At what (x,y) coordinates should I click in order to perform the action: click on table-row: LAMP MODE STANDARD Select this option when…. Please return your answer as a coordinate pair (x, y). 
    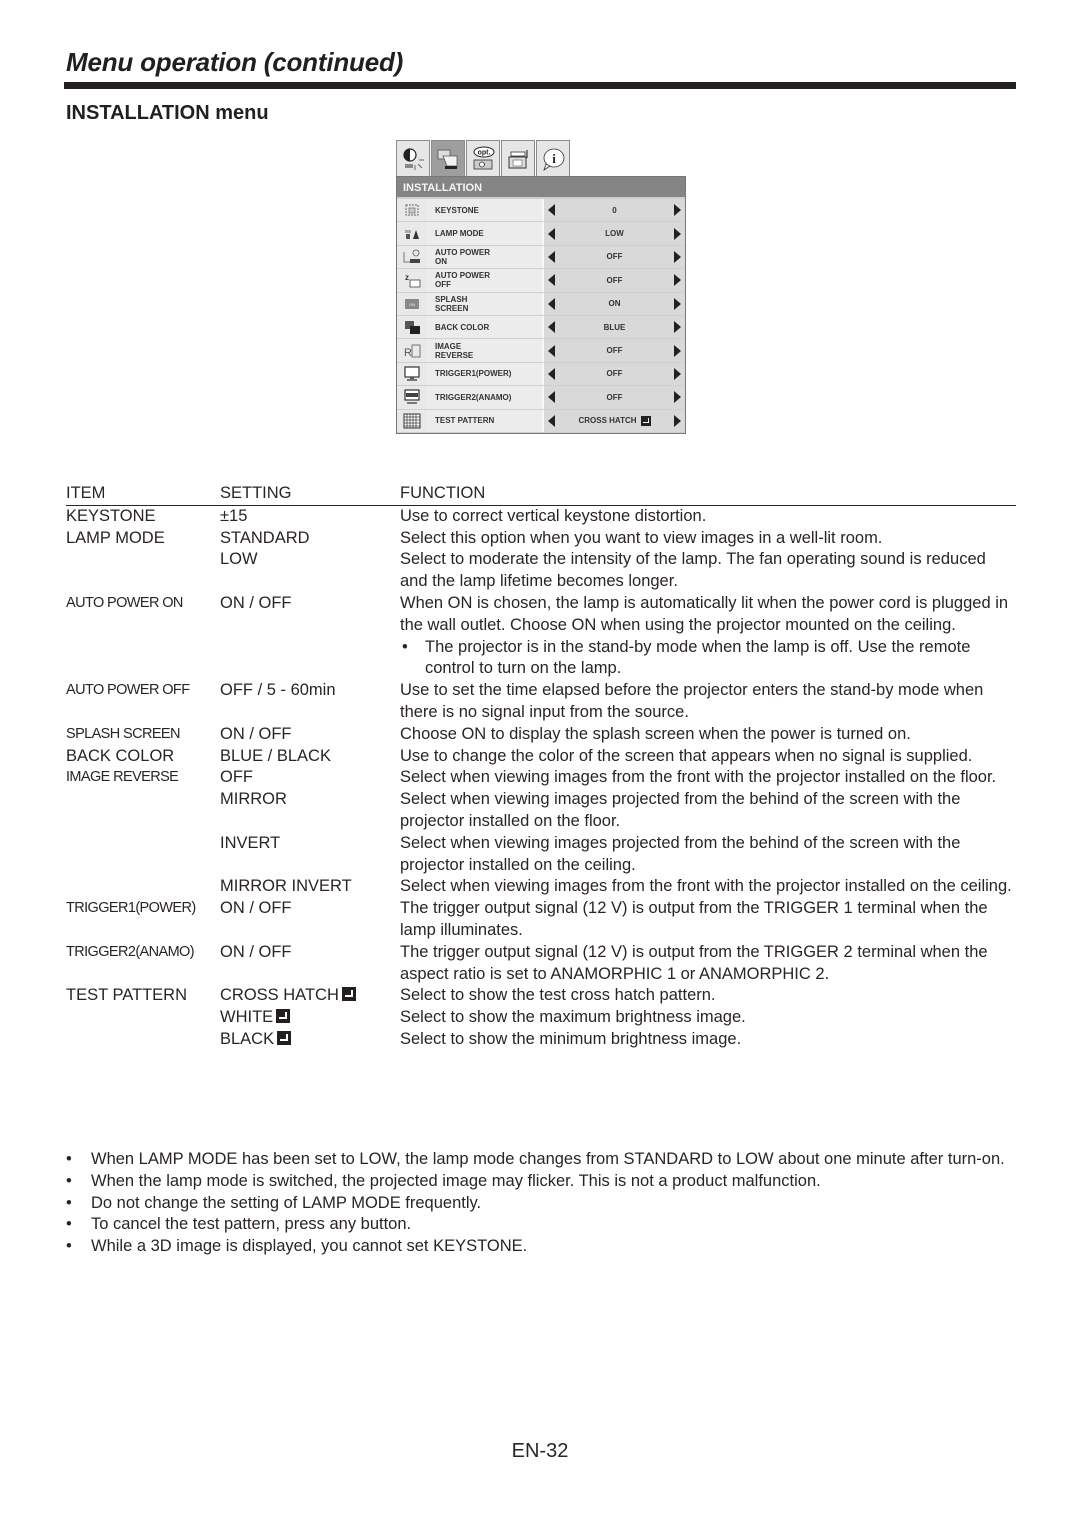
    Looking at the image, I should click on (541, 539).